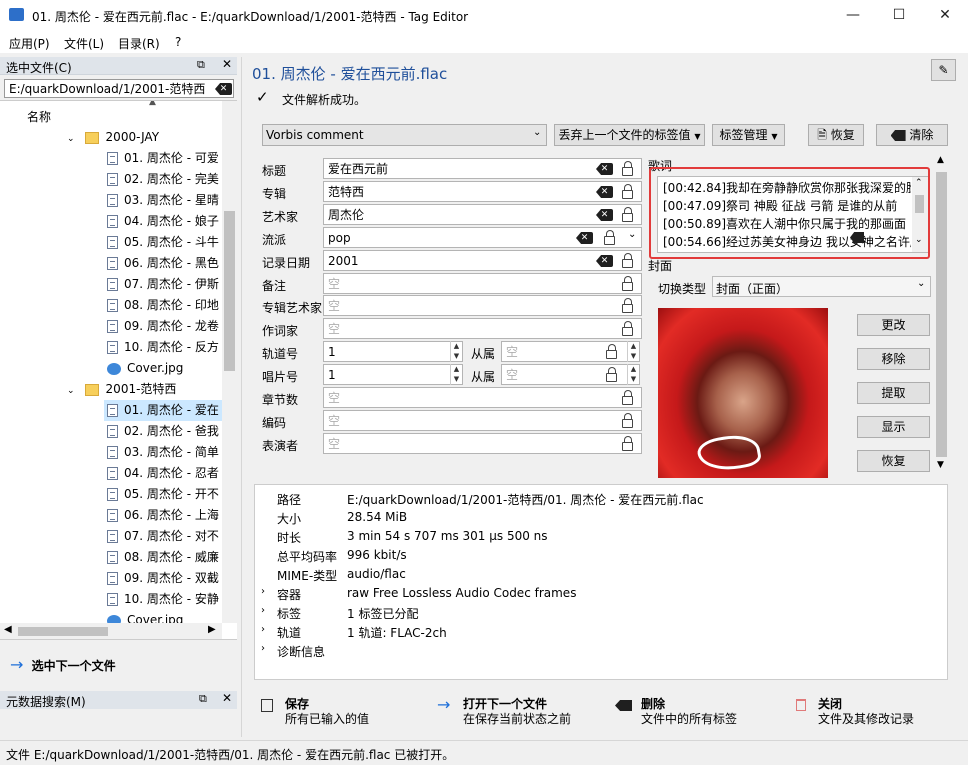 The height and width of the screenshot is (765, 968). I want to click on track-number-input, so click(393, 351).